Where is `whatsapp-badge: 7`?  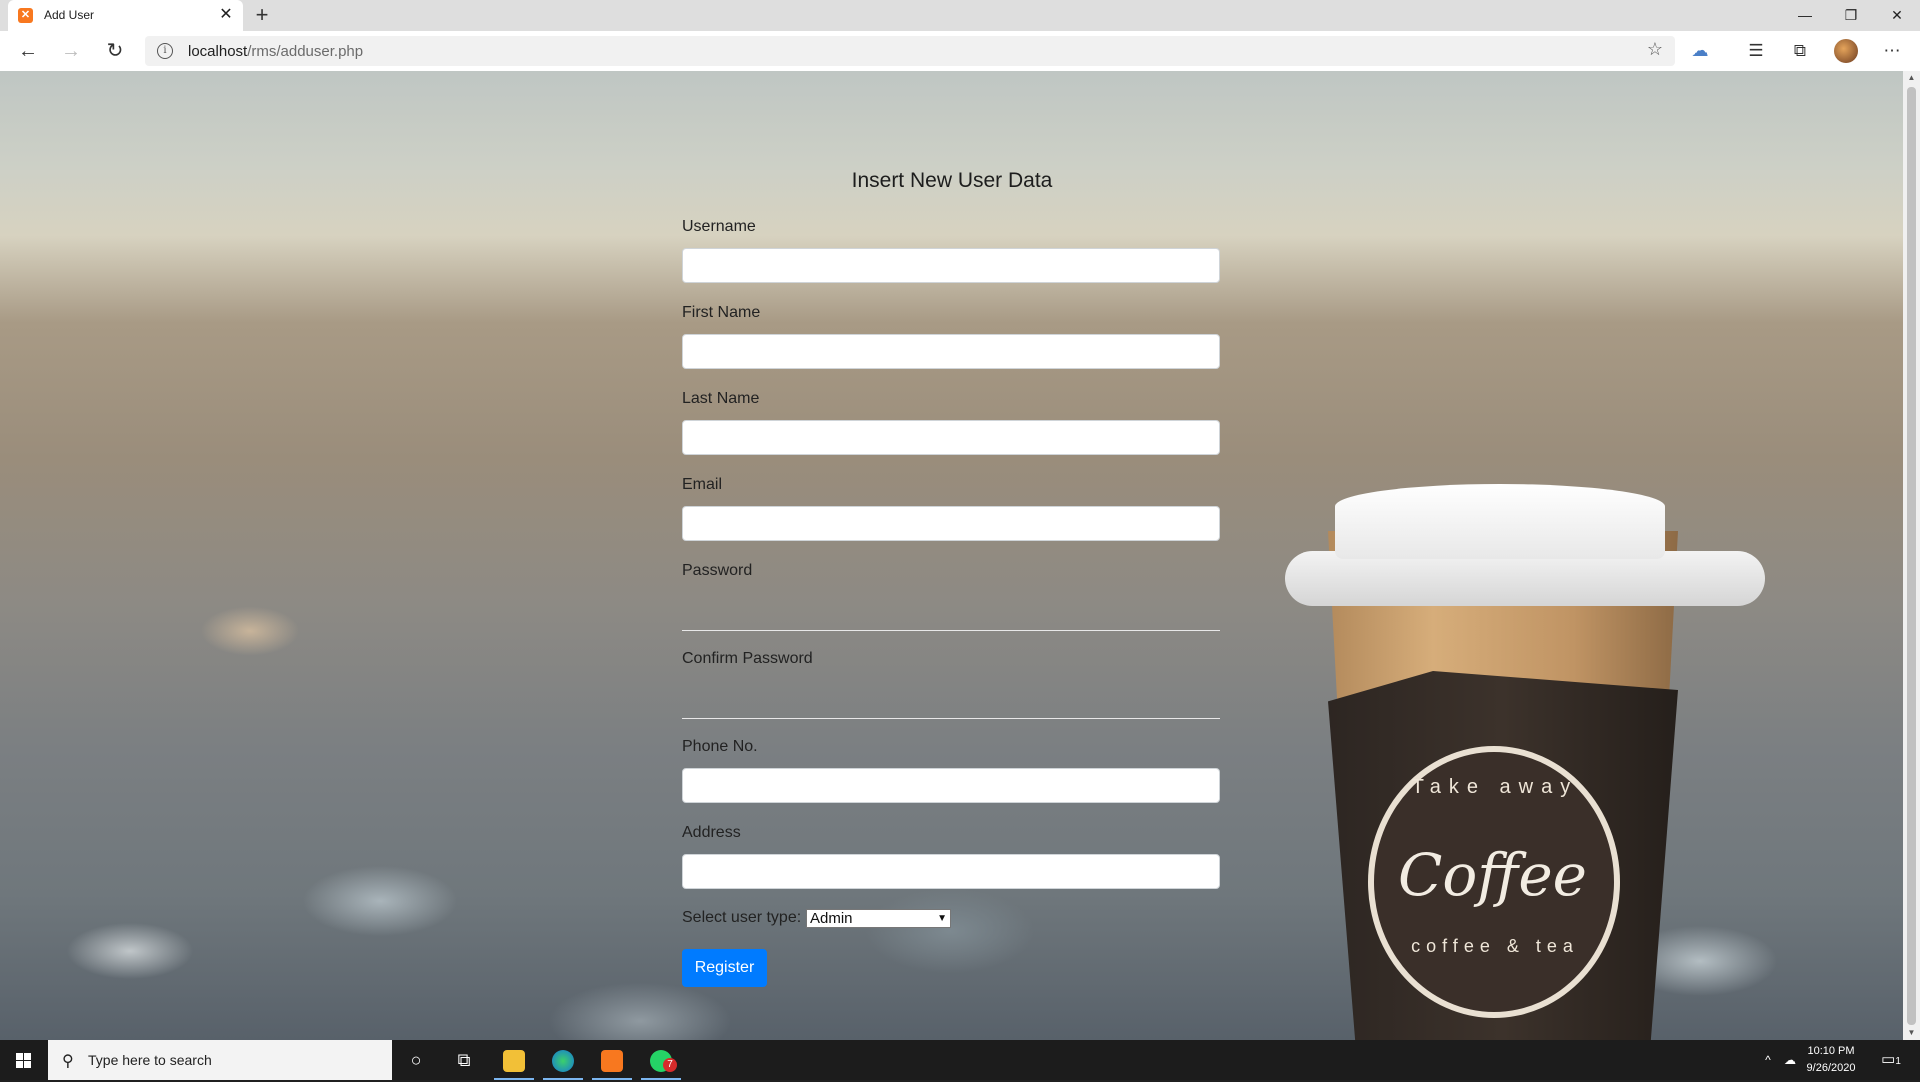 whatsapp-badge: 7 is located at coordinates (670, 1065).